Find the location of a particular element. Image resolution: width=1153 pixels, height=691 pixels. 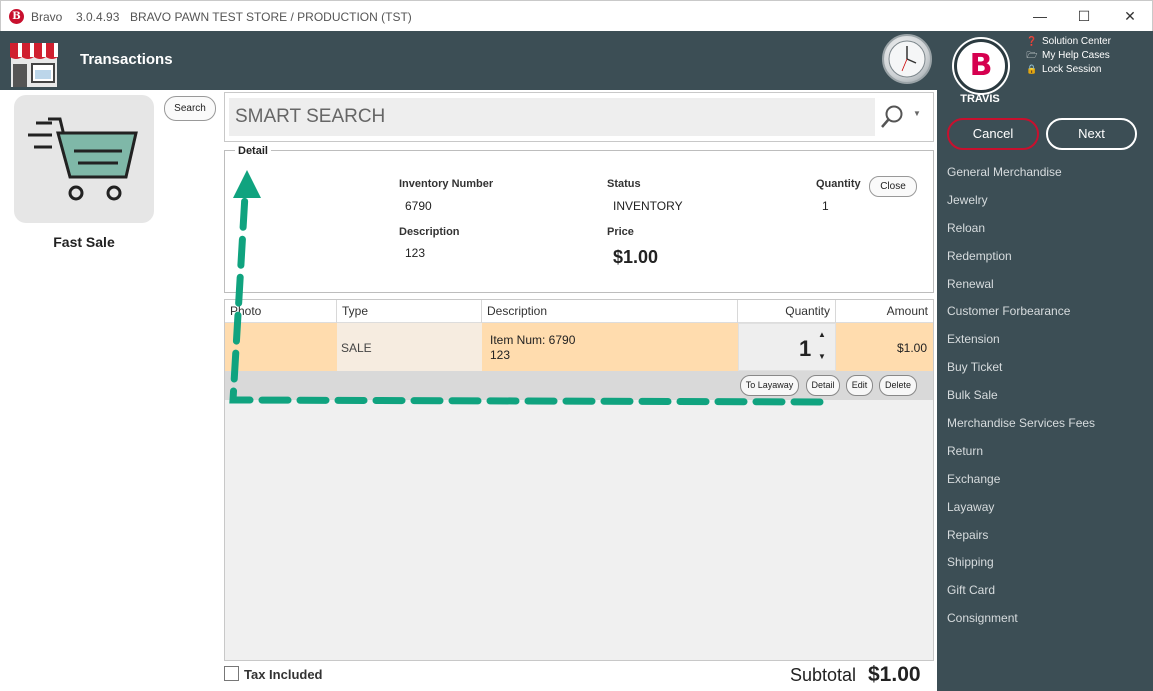

menu-item-return: Return is located at coordinates (1021, 451).